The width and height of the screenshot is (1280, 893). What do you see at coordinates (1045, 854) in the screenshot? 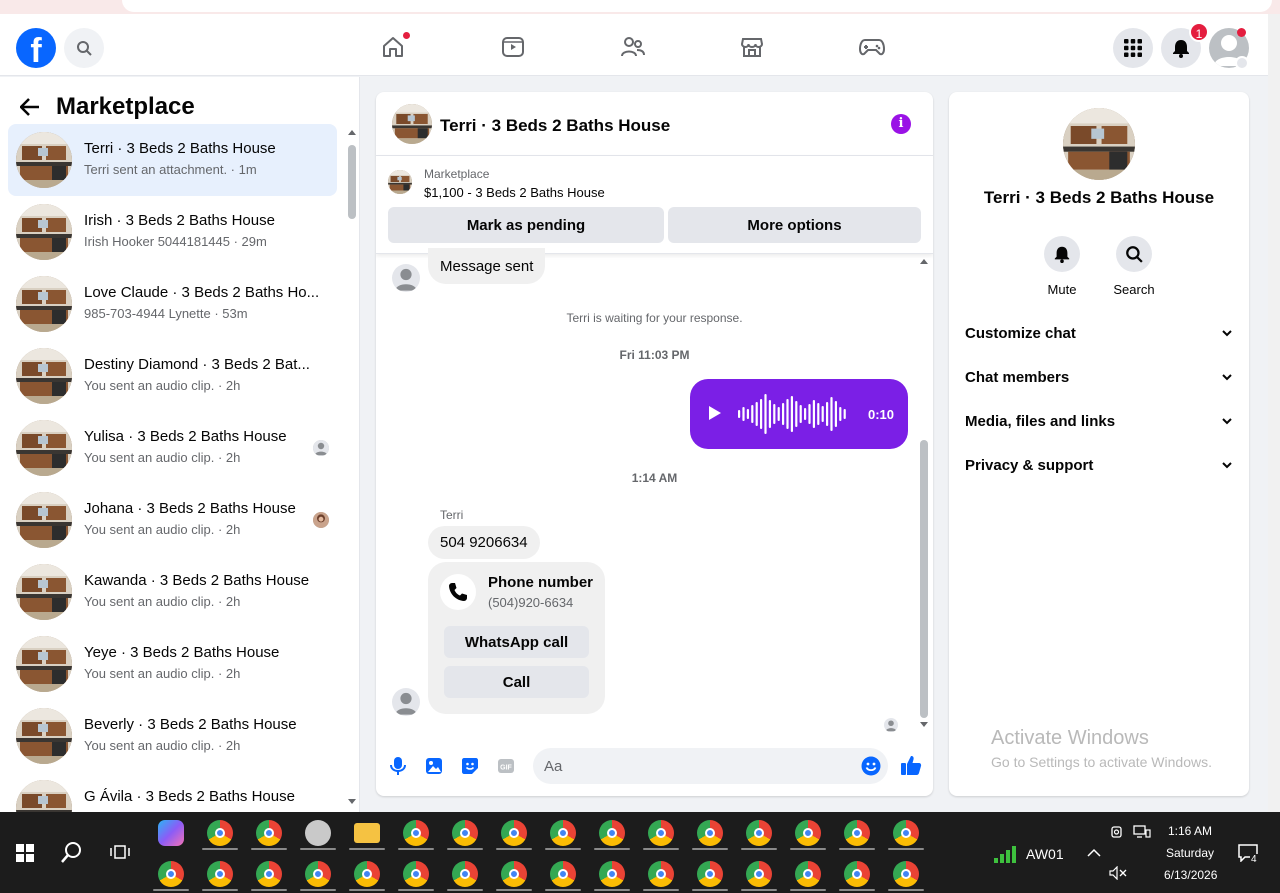
I see `network-name: AW01` at bounding box center [1045, 854].